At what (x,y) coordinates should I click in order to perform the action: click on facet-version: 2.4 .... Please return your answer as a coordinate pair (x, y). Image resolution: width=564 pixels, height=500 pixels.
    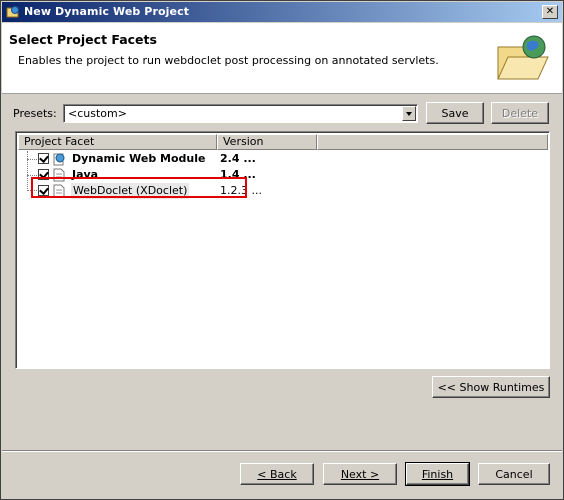
    Looking at the image, I should click on (238, 158).